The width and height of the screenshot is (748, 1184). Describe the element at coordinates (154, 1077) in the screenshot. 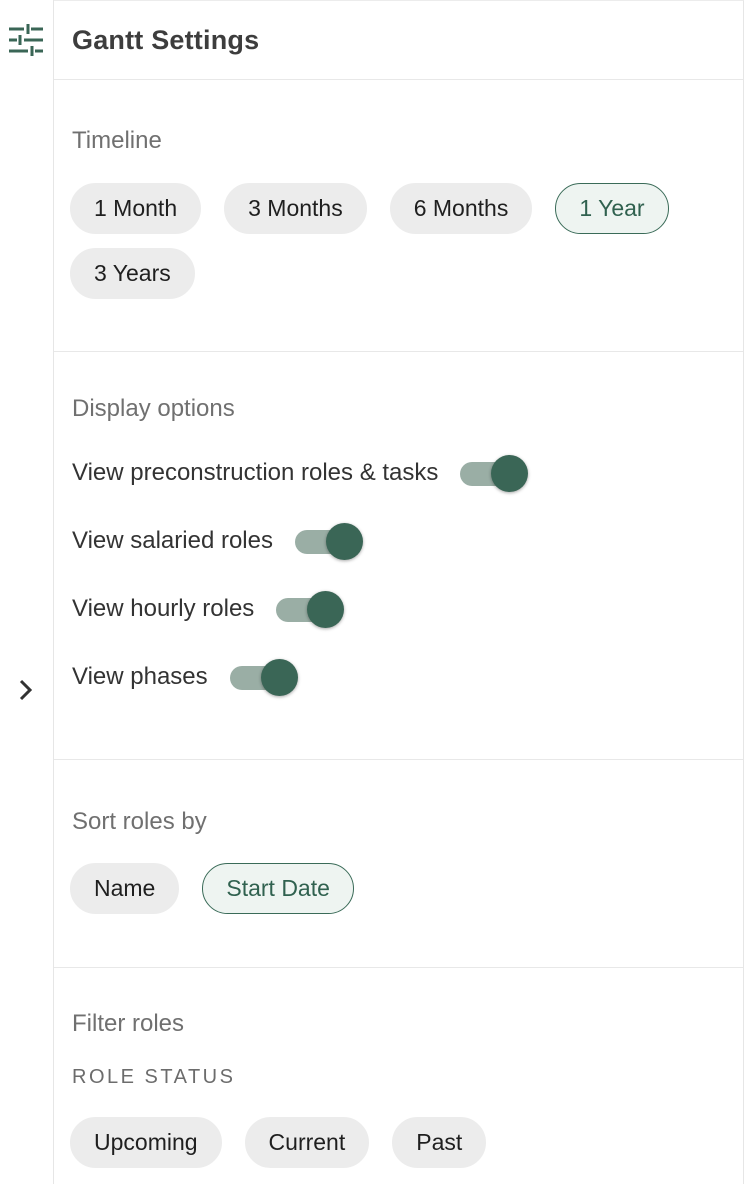

I see `role-status-label: ROLE STATUS` at that location.